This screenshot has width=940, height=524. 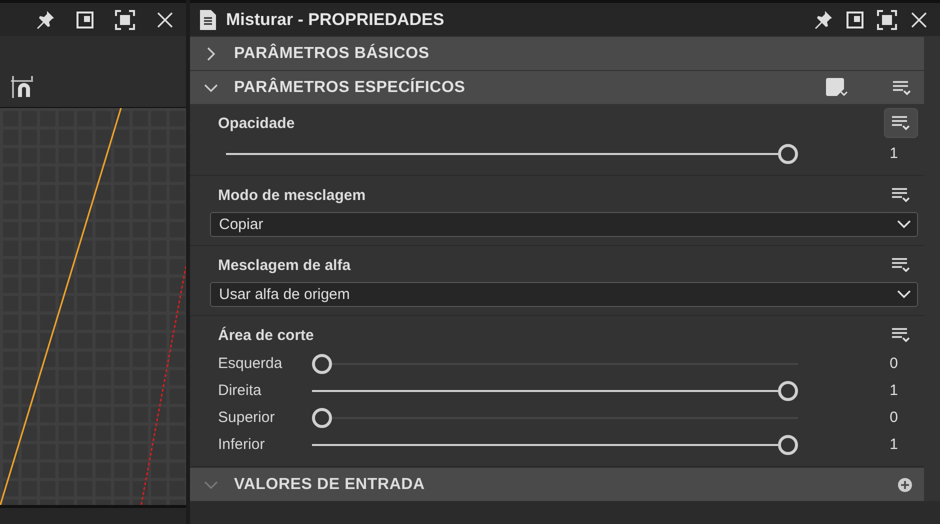 What do you see at coordinates (557, 53) in the screenshot?
I see `section-header: PARÂMETROS BÁSICOS` at bounding box center [557, 53].